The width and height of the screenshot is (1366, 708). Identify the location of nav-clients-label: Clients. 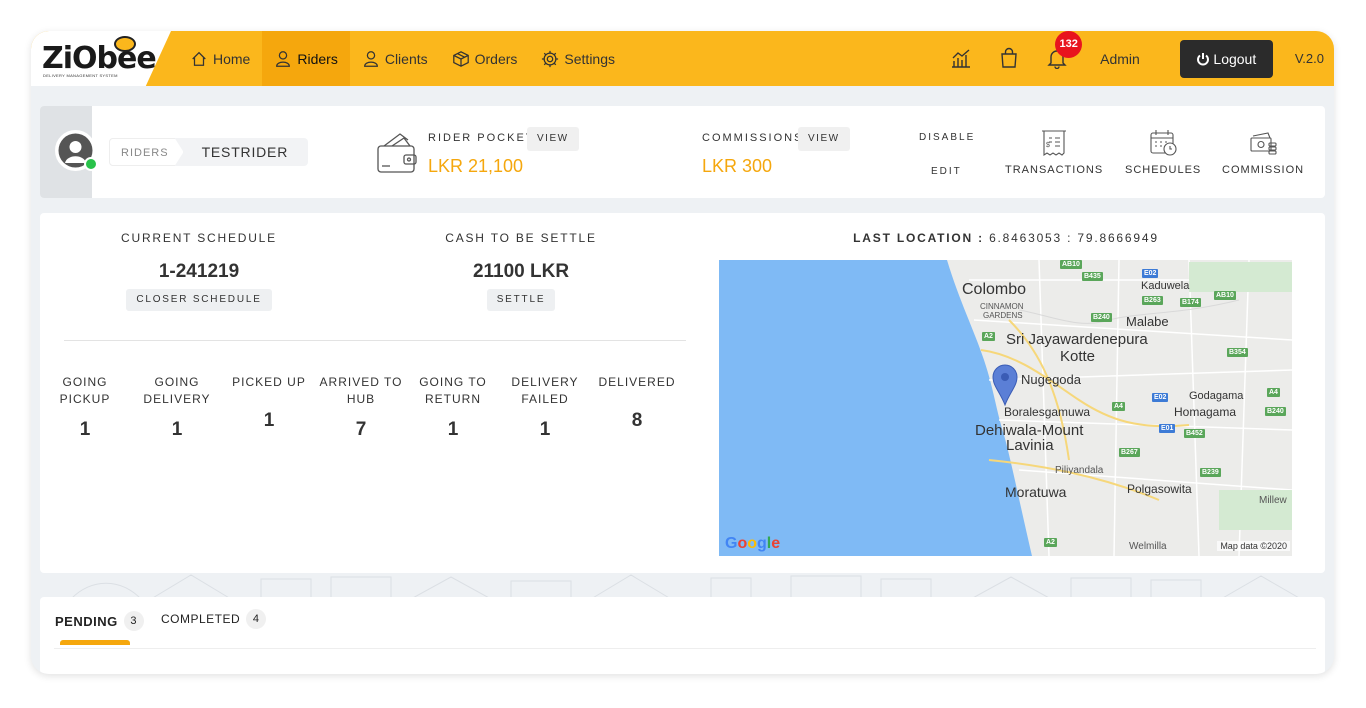
(406, 58).